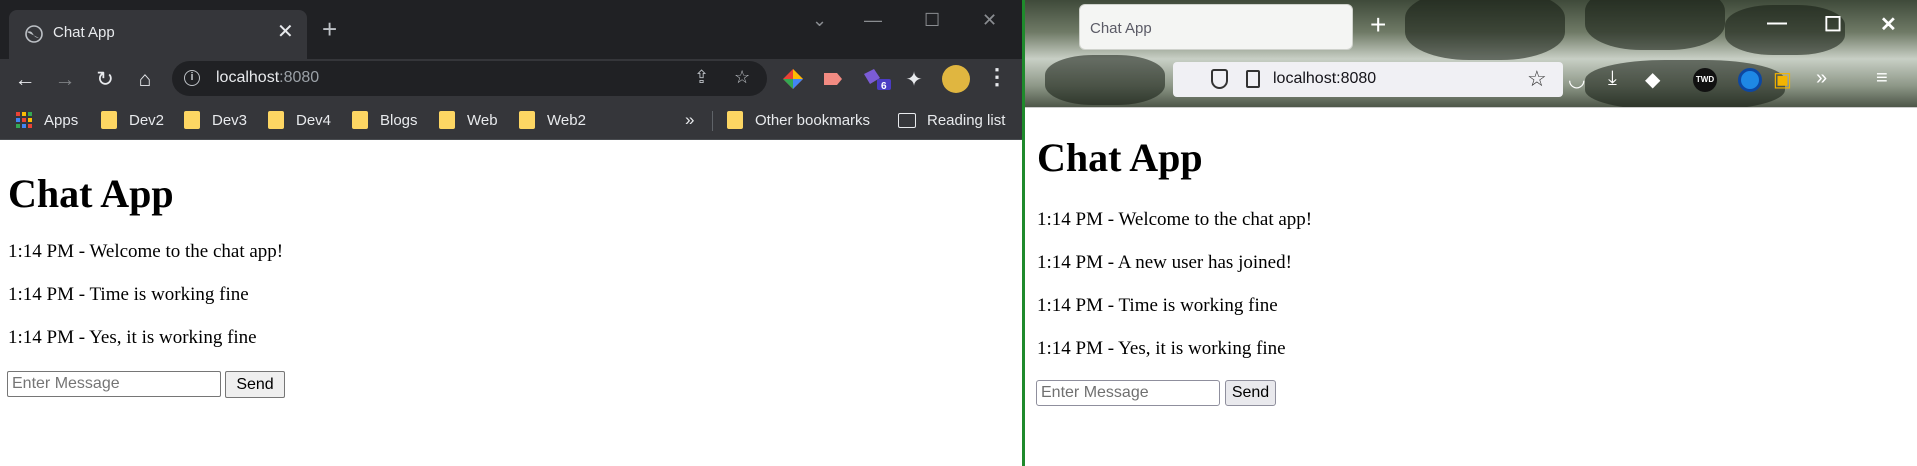 This screenshot has height=466, width=1917. What do you see at coordinates (1652, 79) in the screenshot?
I see `extension-icon: ◆` at bounding box center [1652, 79].